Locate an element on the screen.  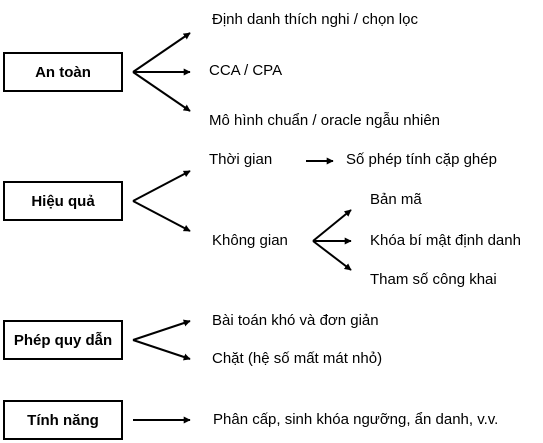
arrow-security-to-identity is located at coordinates (161, 52).